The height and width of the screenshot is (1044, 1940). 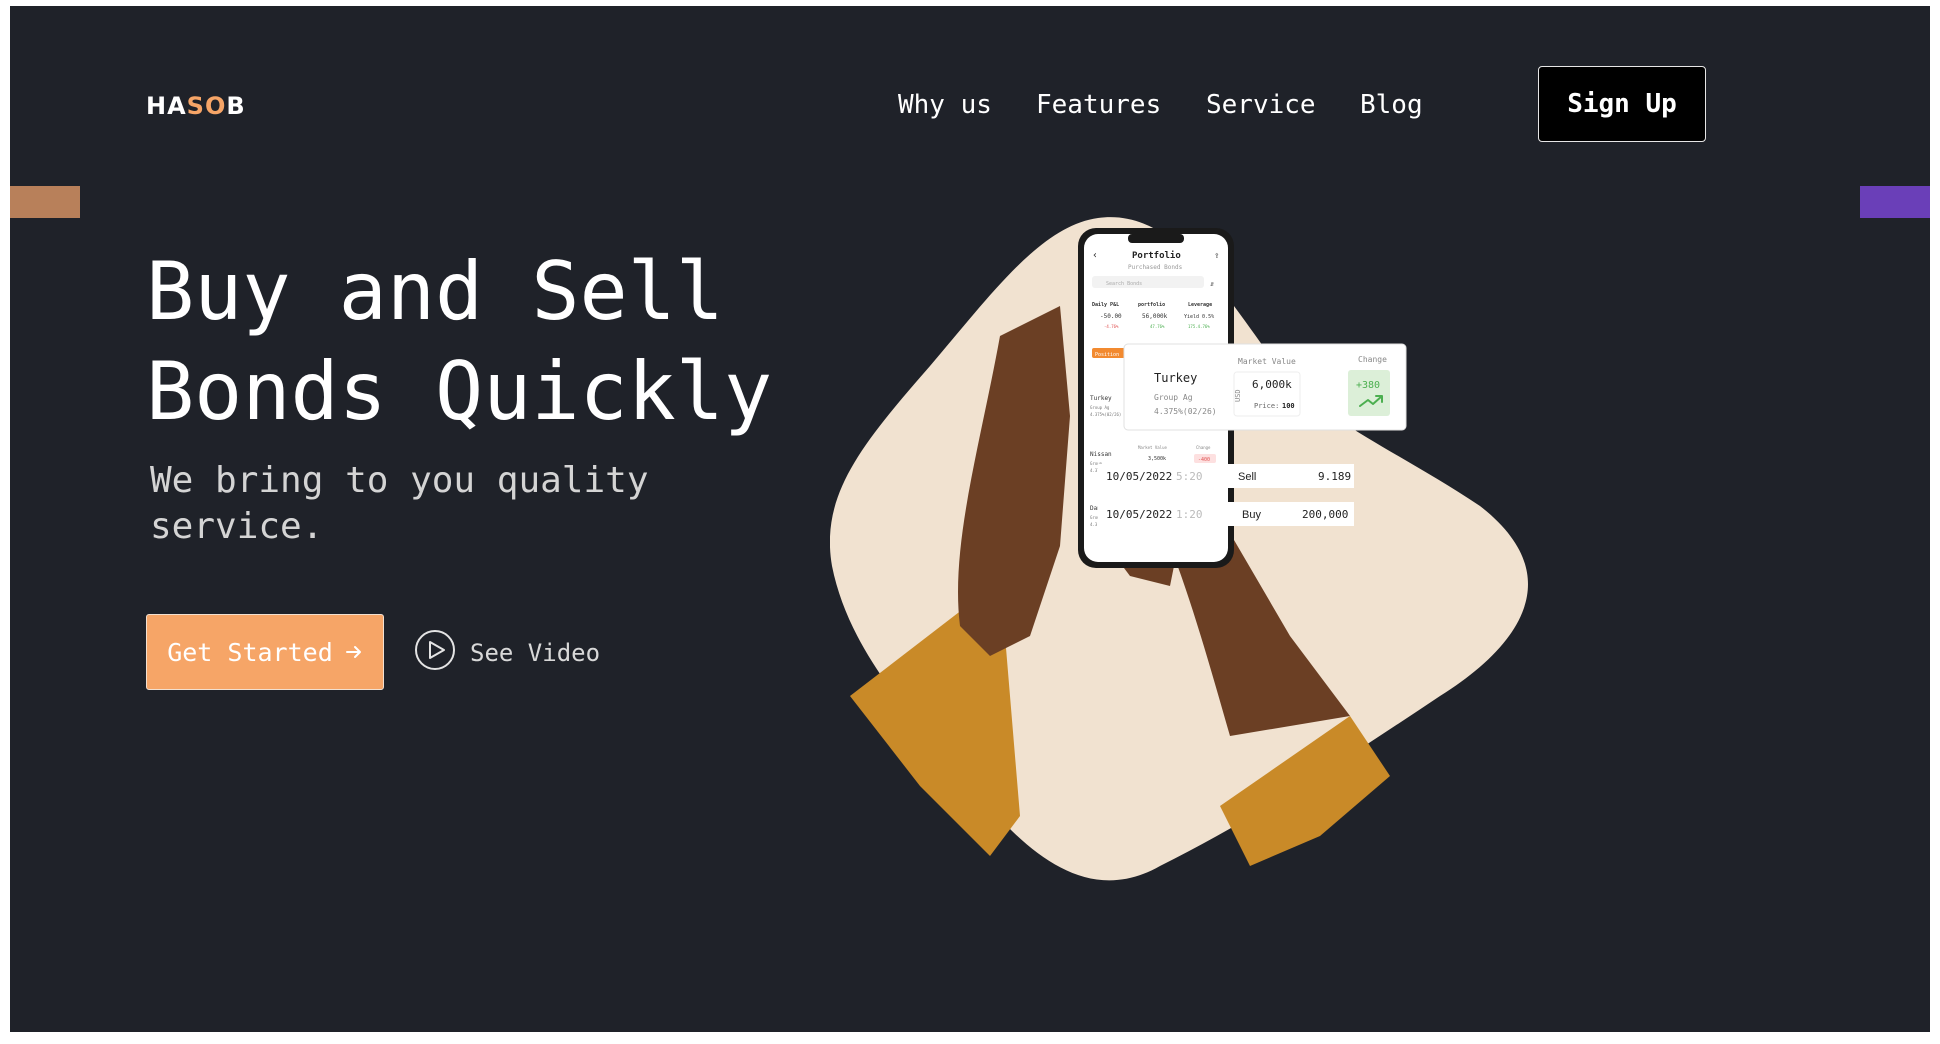 I want to click on stat-value: -50.00, so click(x=1111, y=316).